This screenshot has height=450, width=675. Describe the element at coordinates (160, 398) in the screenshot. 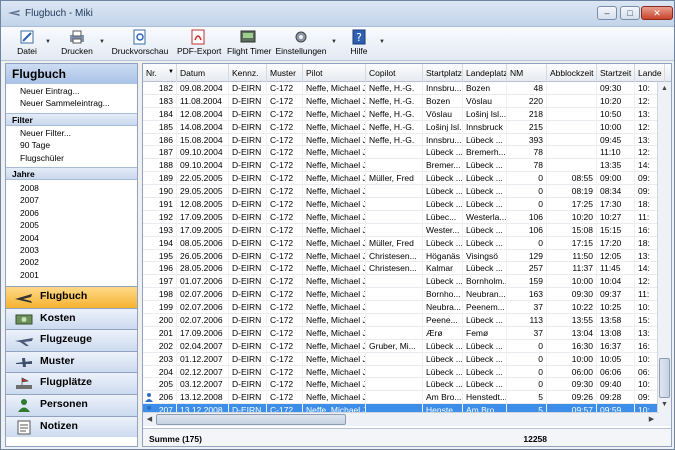

I see `cell-nr: 206` at that location.